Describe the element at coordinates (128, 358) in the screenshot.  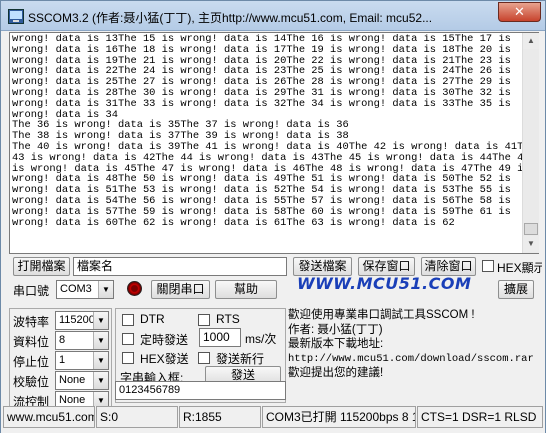
I see `hex-send-checkbox` at that location.